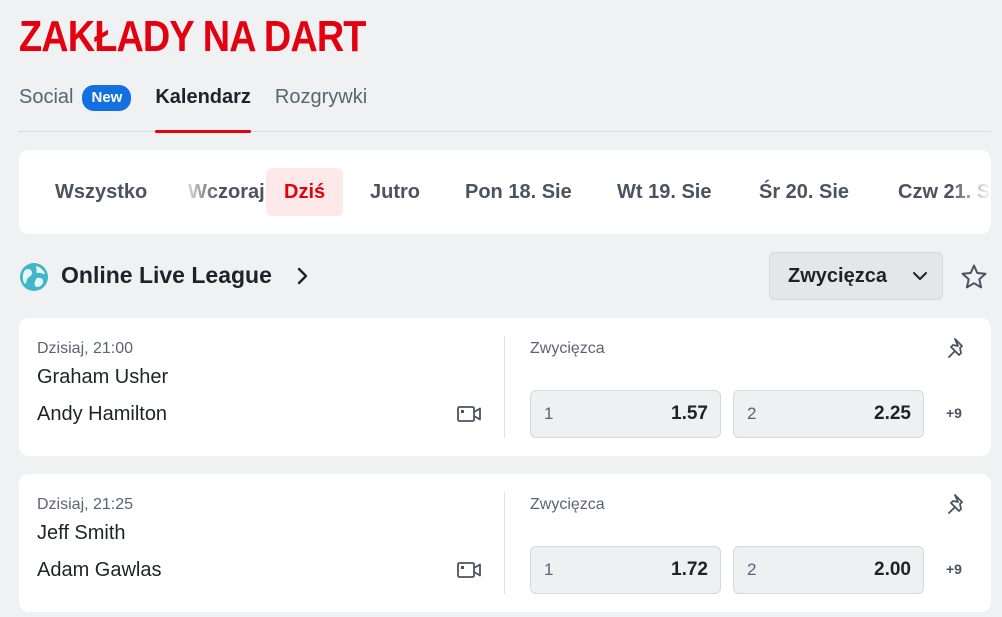 The width and height of the screenshot is (1002, 617). I want to click on tab-rozgrywki: Rozgrywki, so click(321, 107).